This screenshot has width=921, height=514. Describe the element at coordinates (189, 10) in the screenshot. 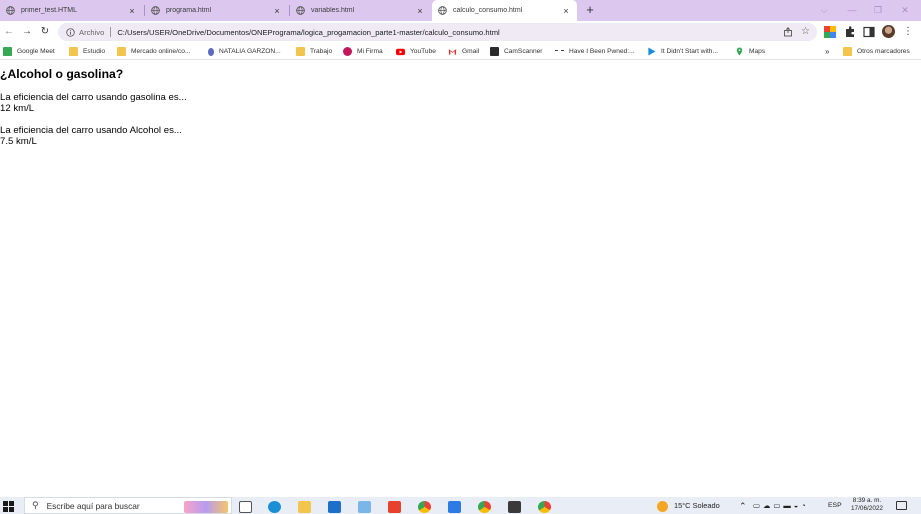

I see `tab-title: programa.html` at that location.